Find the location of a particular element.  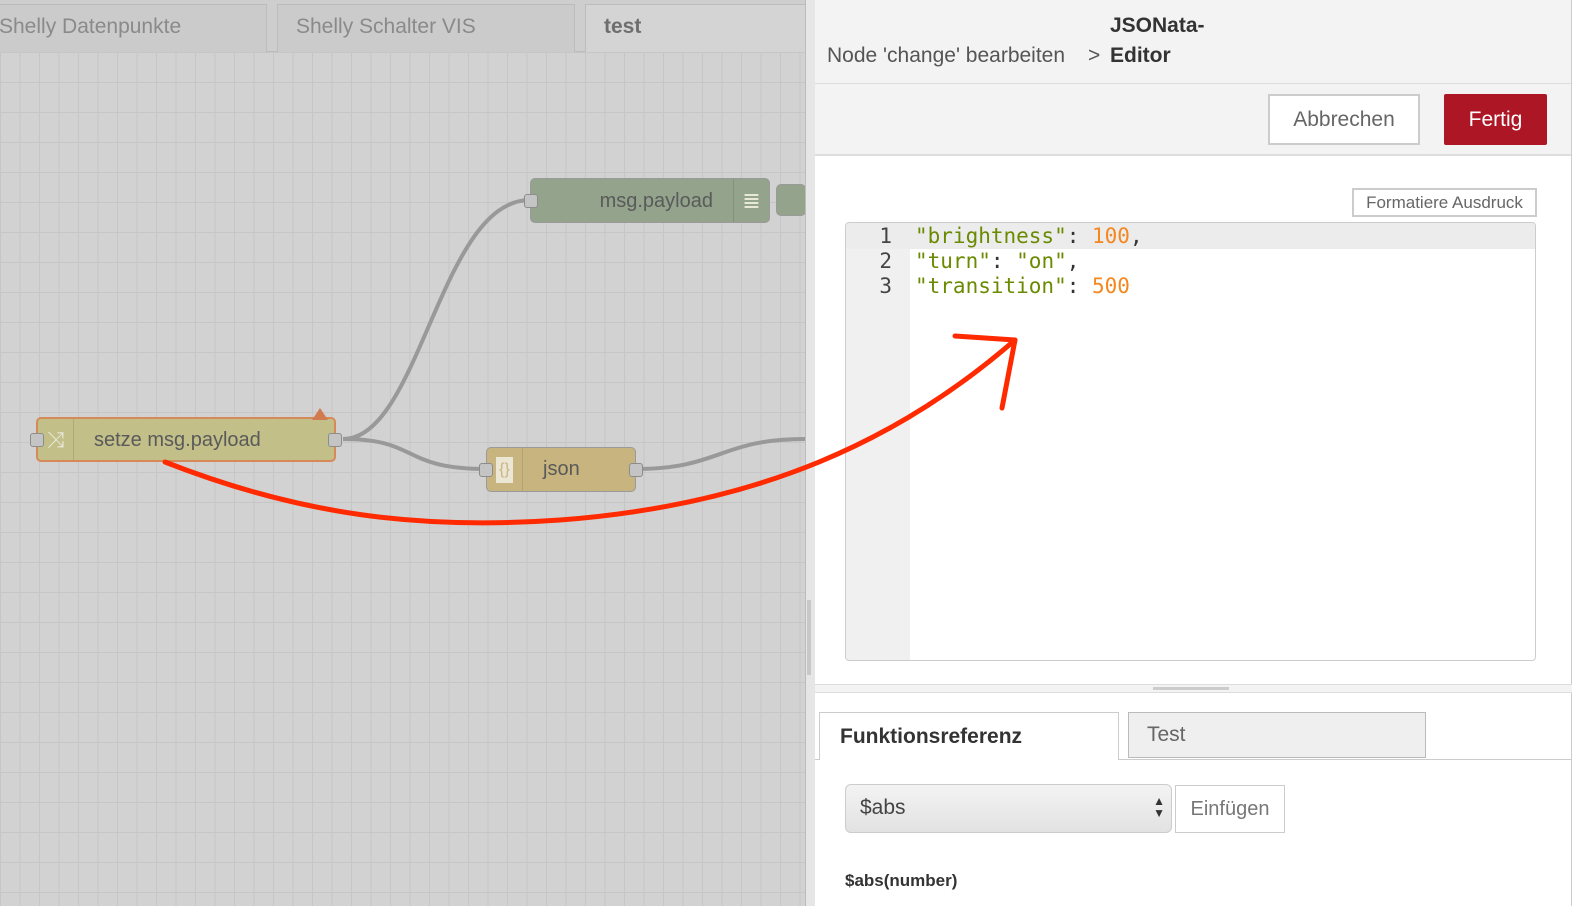

tab-label: Funktionsreferenz is located at coordinates (931, 736).